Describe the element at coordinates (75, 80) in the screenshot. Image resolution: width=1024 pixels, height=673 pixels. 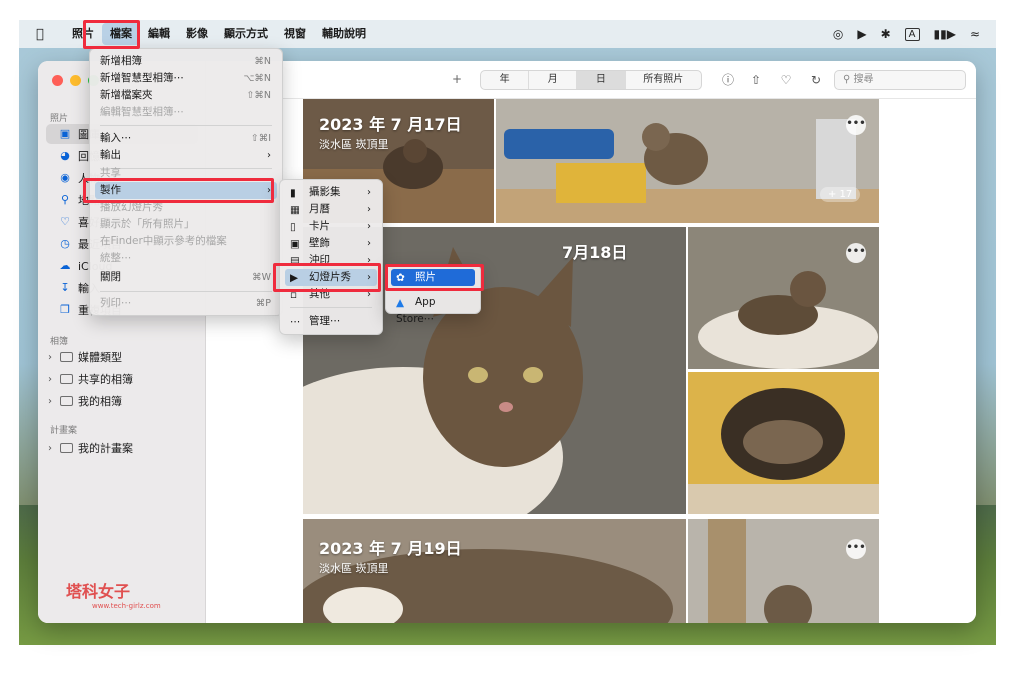
I see `minimize-button` at that location.